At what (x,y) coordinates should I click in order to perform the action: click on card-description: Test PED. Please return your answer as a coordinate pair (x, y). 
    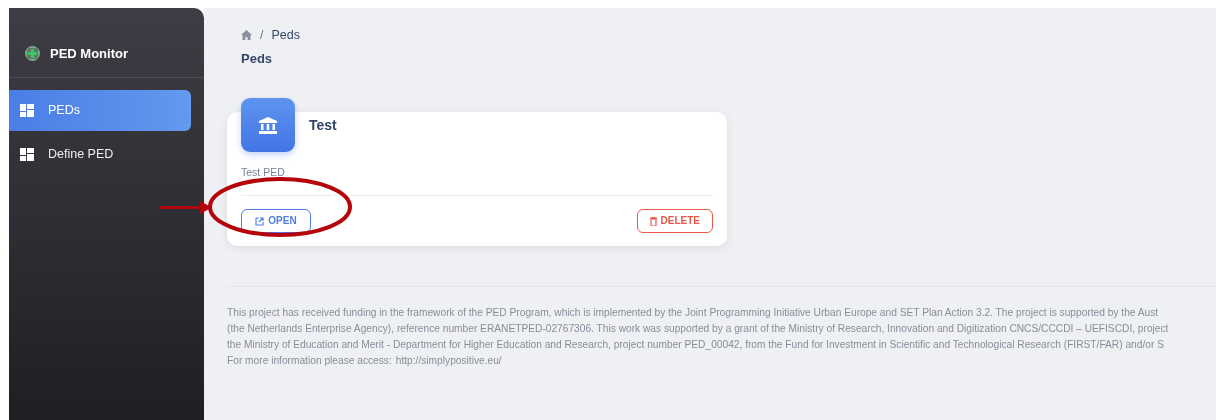
    Looking at the image, I should click on (477, 180).